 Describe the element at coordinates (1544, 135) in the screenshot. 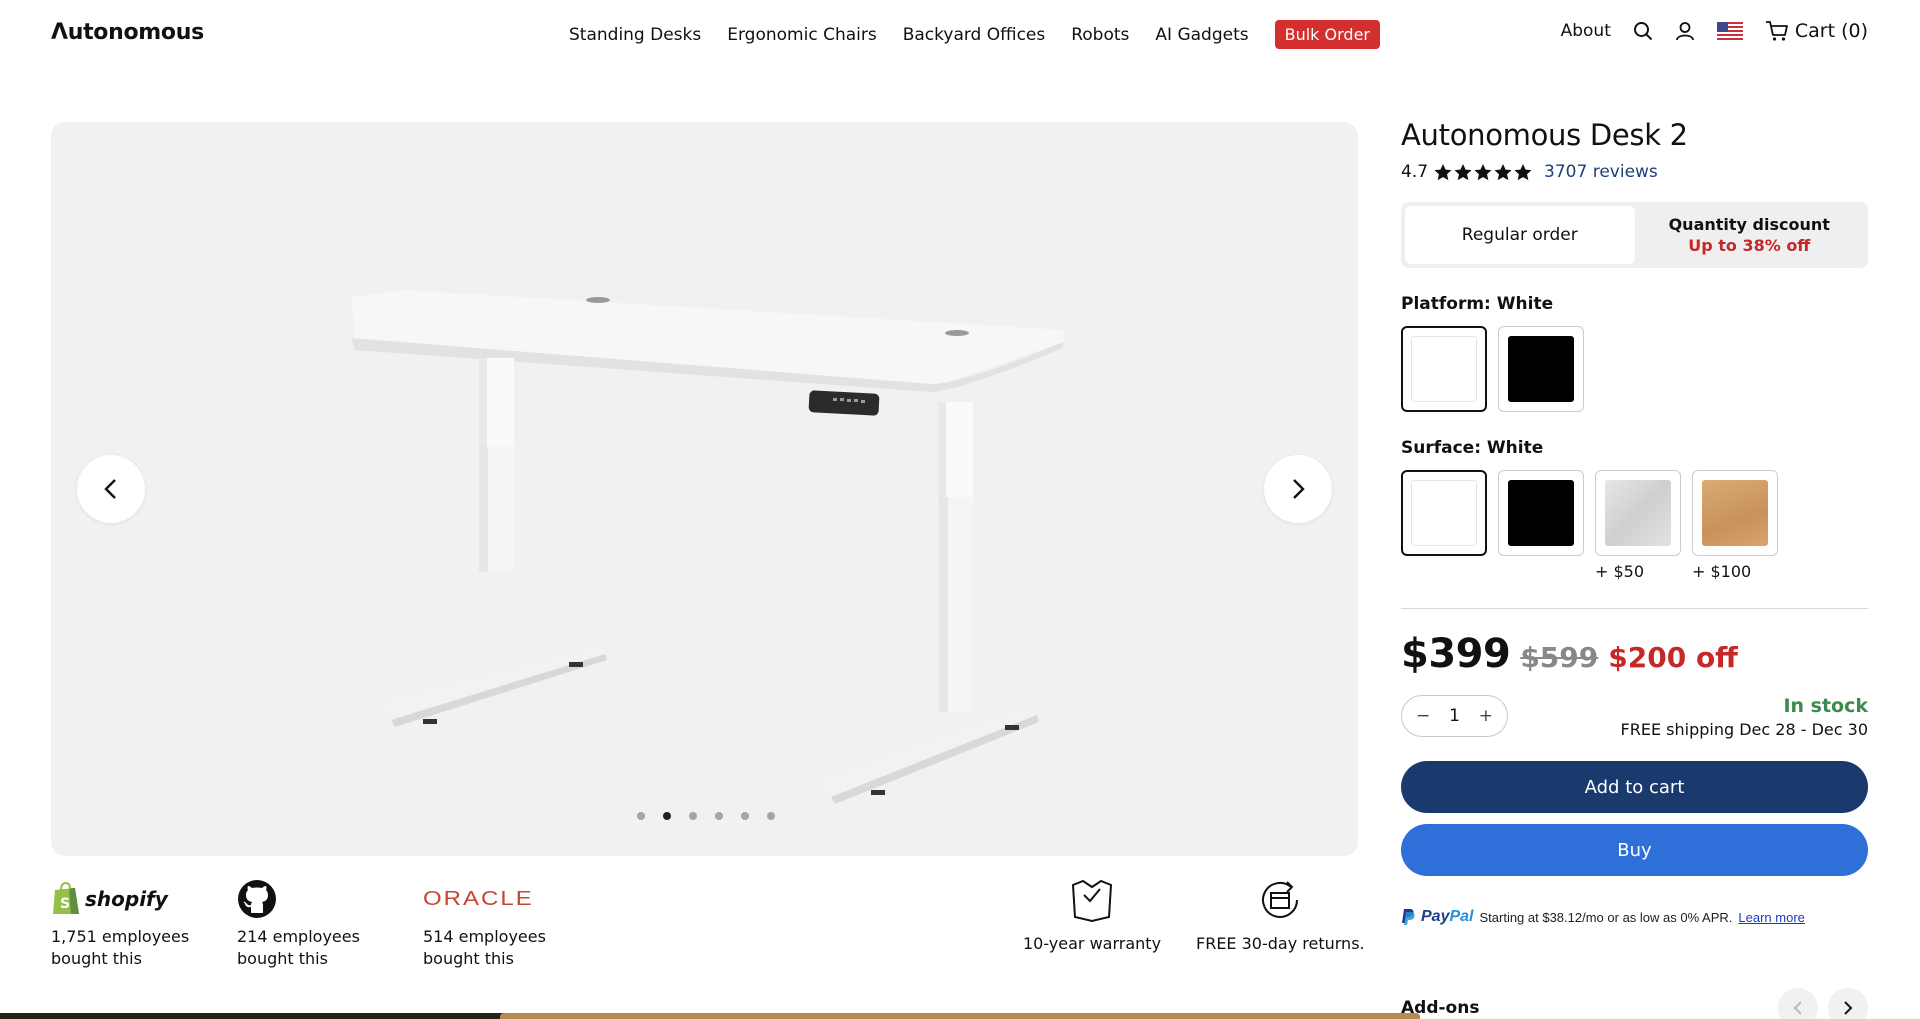

I see `product-title: Autonomous Desk 2` at that location.